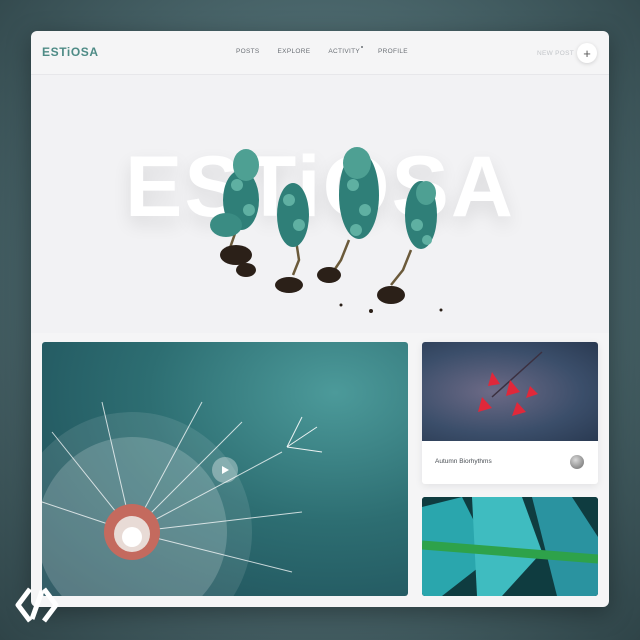  I want to click on leaf-image, so click(510, 546).